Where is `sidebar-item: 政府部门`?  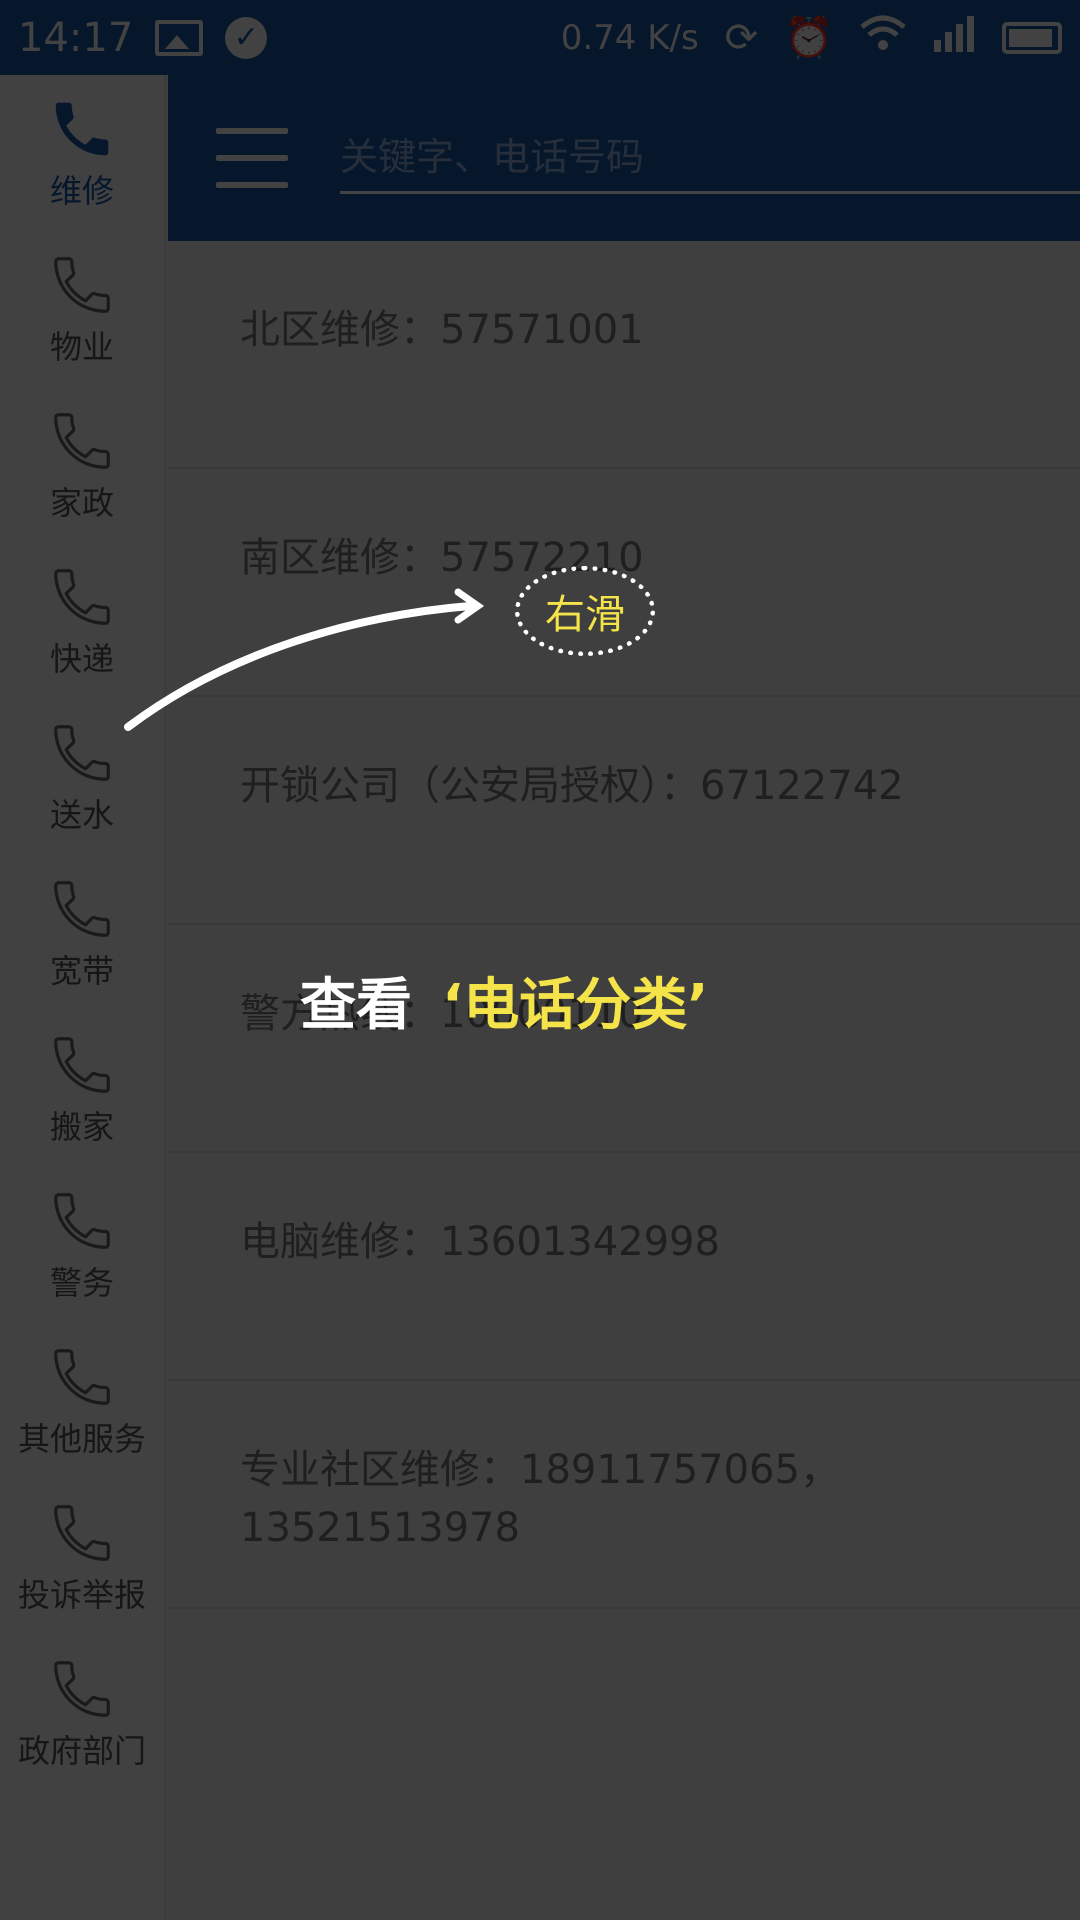 sidebar-item: 政府部门 is located at coordinates (82, 1713).